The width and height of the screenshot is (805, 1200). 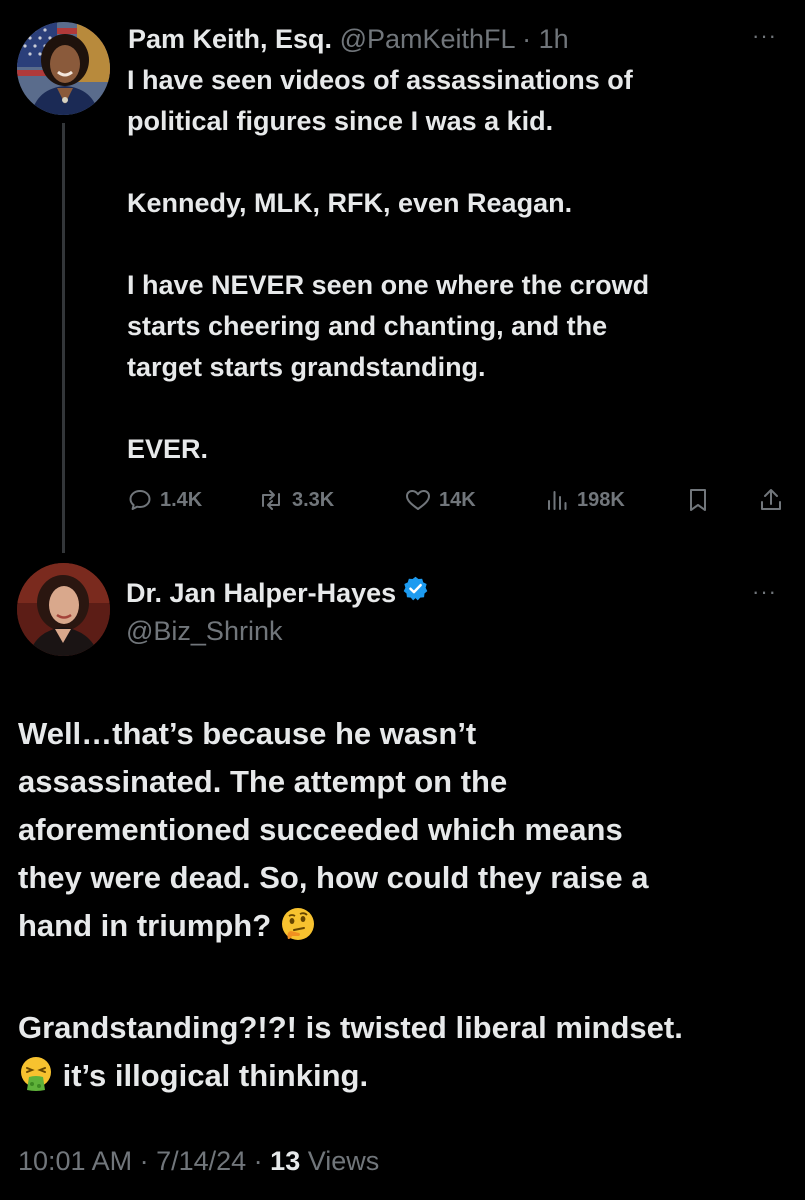 What do you see at coordinates (285, 1161) in the screenshot?
I see `views-count: 13` at bounding box center [285, 1161].